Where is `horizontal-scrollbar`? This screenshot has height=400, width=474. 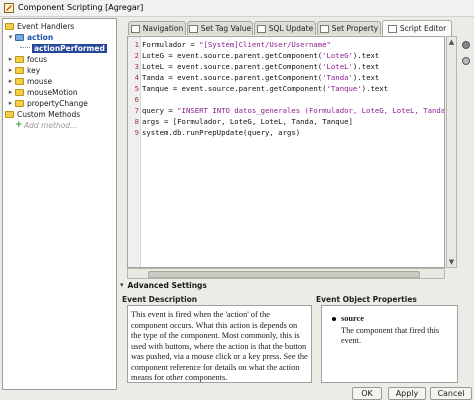
horizontal-scrollbar is located at coordinates (286, 273).